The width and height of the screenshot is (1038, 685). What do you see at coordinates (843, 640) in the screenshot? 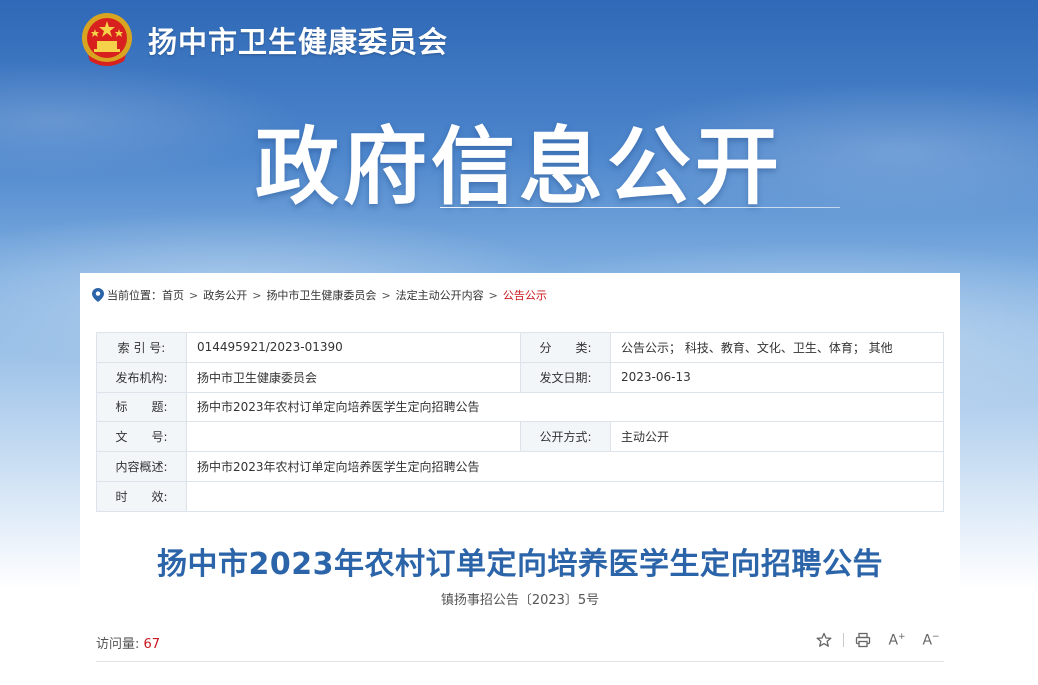
I see `toolbar-divider` at bounding box center [843, 640].